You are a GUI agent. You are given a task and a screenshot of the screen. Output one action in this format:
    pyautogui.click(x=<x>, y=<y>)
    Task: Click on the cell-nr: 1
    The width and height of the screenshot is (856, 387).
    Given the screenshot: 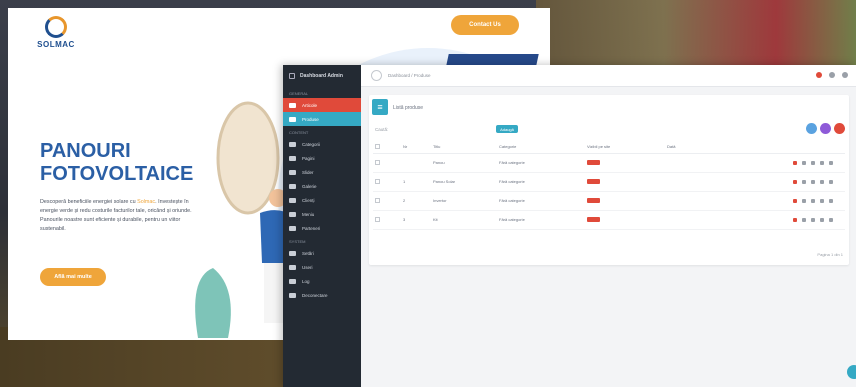 What is the action you would take?
    pyautogui.click(x=418, y=182)
    